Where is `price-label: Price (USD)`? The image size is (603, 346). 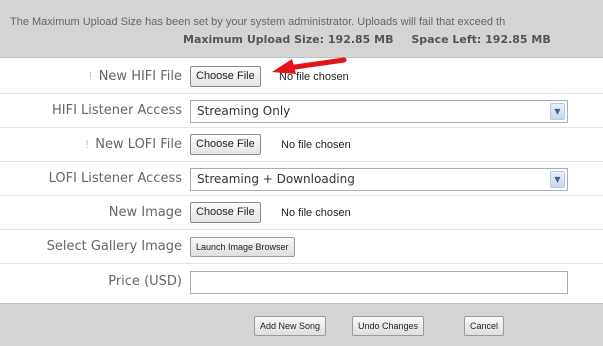 price-label: Price (USD) is located at coordinates (145, 281).